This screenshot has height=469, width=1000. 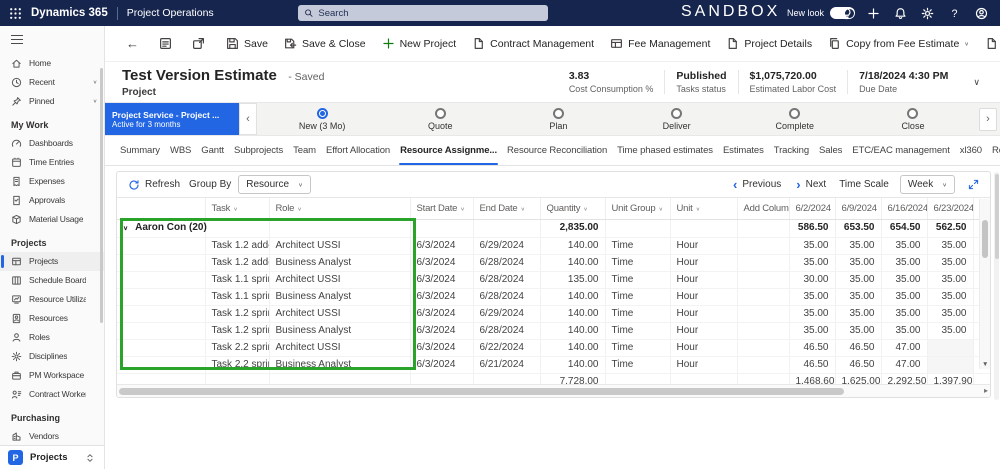 I want to click on end-date-cell: 6/21/2024, so click(x=507, y=365).